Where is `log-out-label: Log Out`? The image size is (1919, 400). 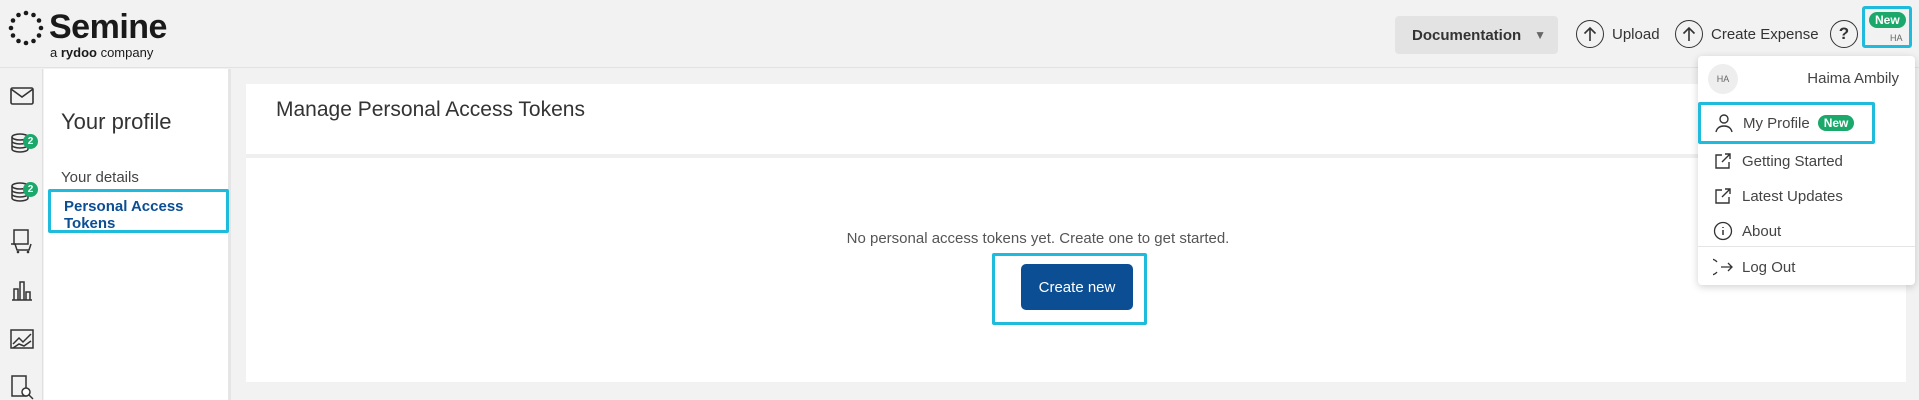 log-out-label: Log Out is located at coordinates (1769, 267).